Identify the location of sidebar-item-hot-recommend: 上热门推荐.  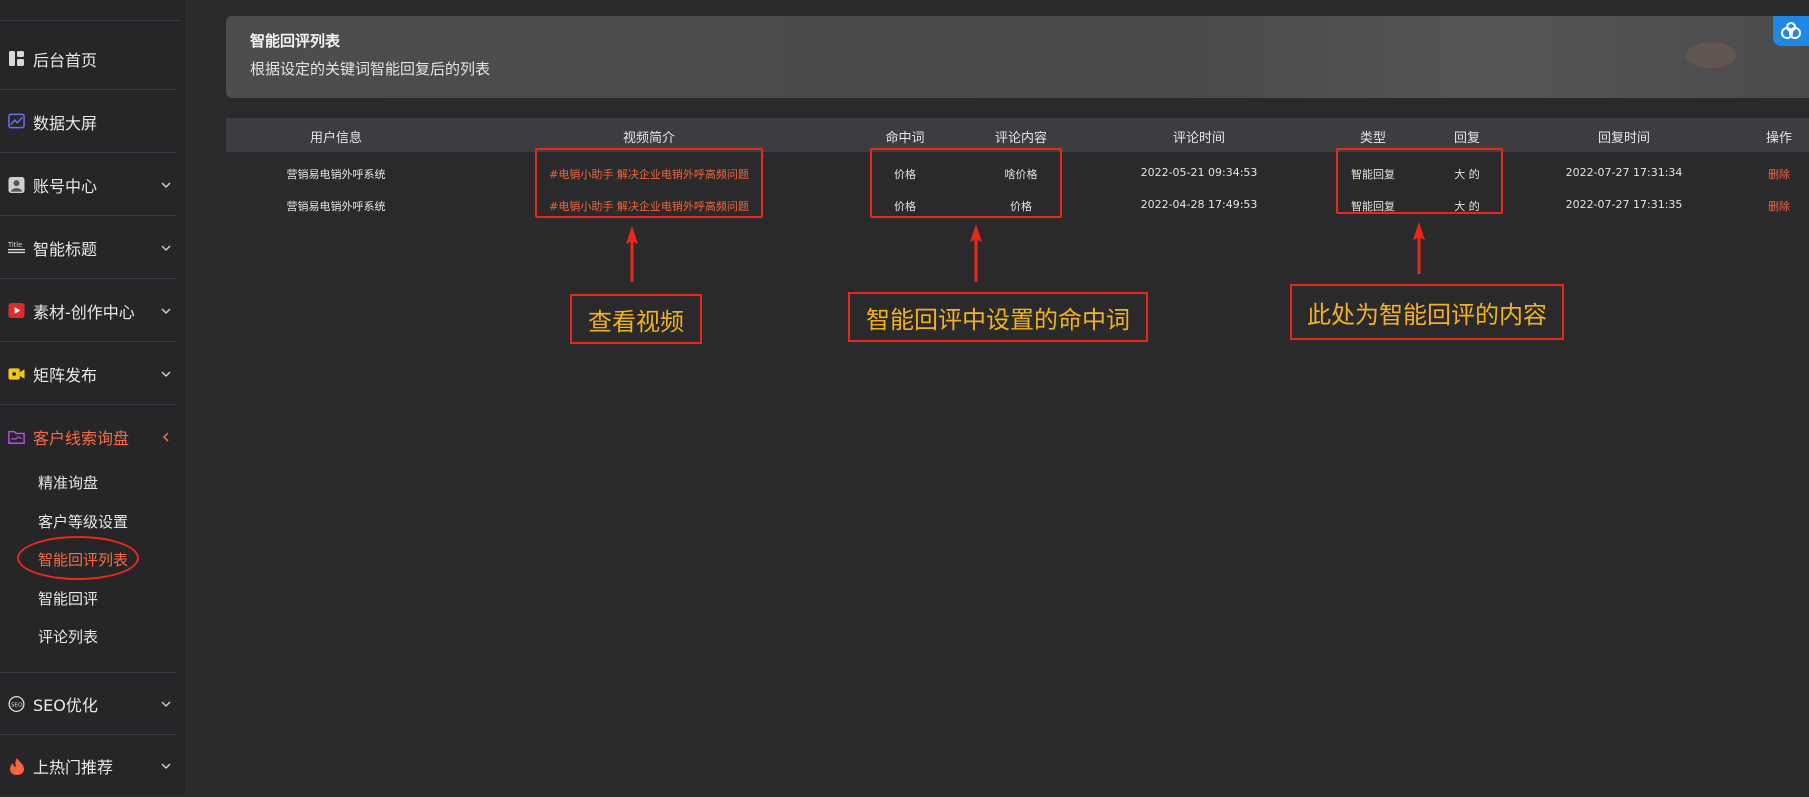
(88, 766).